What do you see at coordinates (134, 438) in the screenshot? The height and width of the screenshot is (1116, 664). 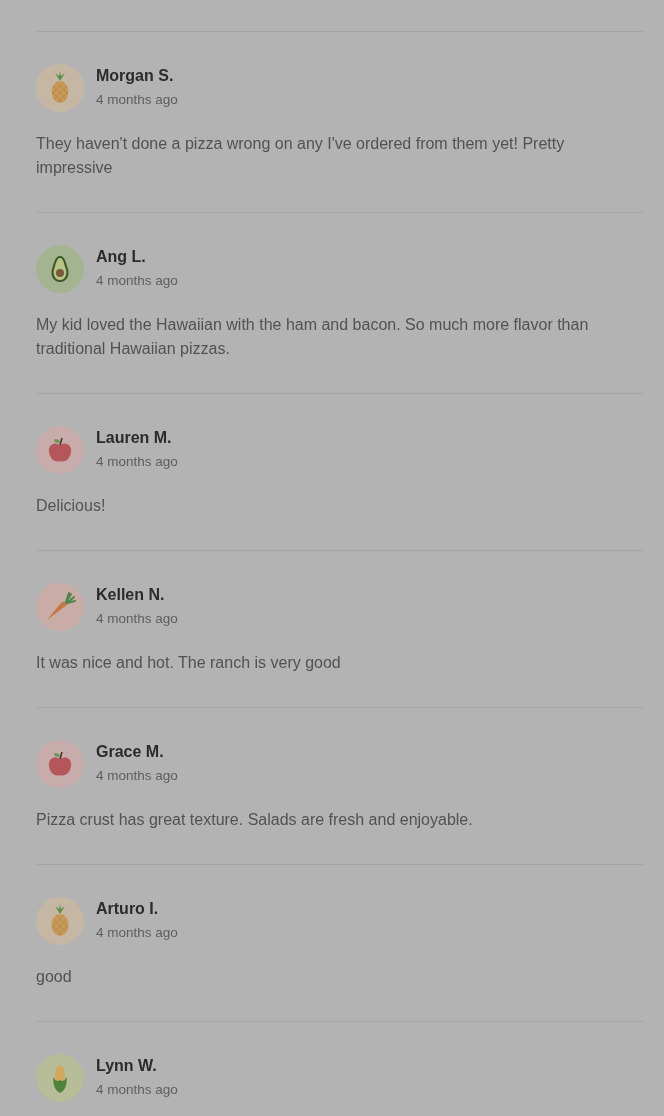 I see `reviewer-name: Lauren M.` at bounding box center [134, 438].